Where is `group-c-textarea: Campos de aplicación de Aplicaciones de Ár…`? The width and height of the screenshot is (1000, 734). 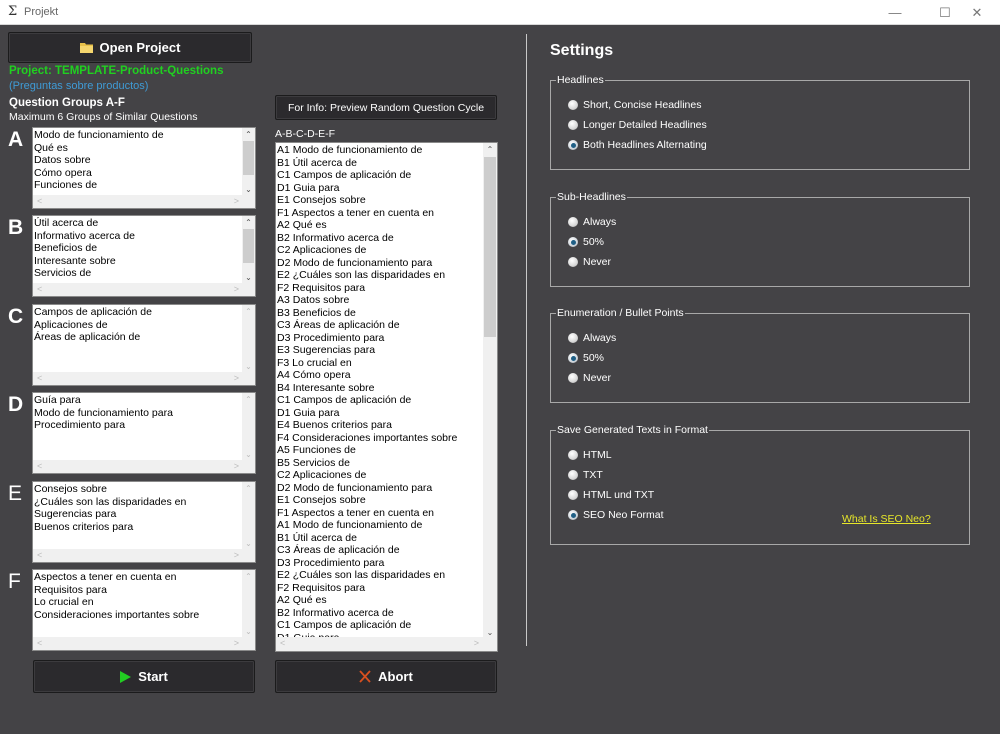
group-c-textarea: Campos de aplicación de Aplicaciones de Ár… is located at coordinates (144, 345).